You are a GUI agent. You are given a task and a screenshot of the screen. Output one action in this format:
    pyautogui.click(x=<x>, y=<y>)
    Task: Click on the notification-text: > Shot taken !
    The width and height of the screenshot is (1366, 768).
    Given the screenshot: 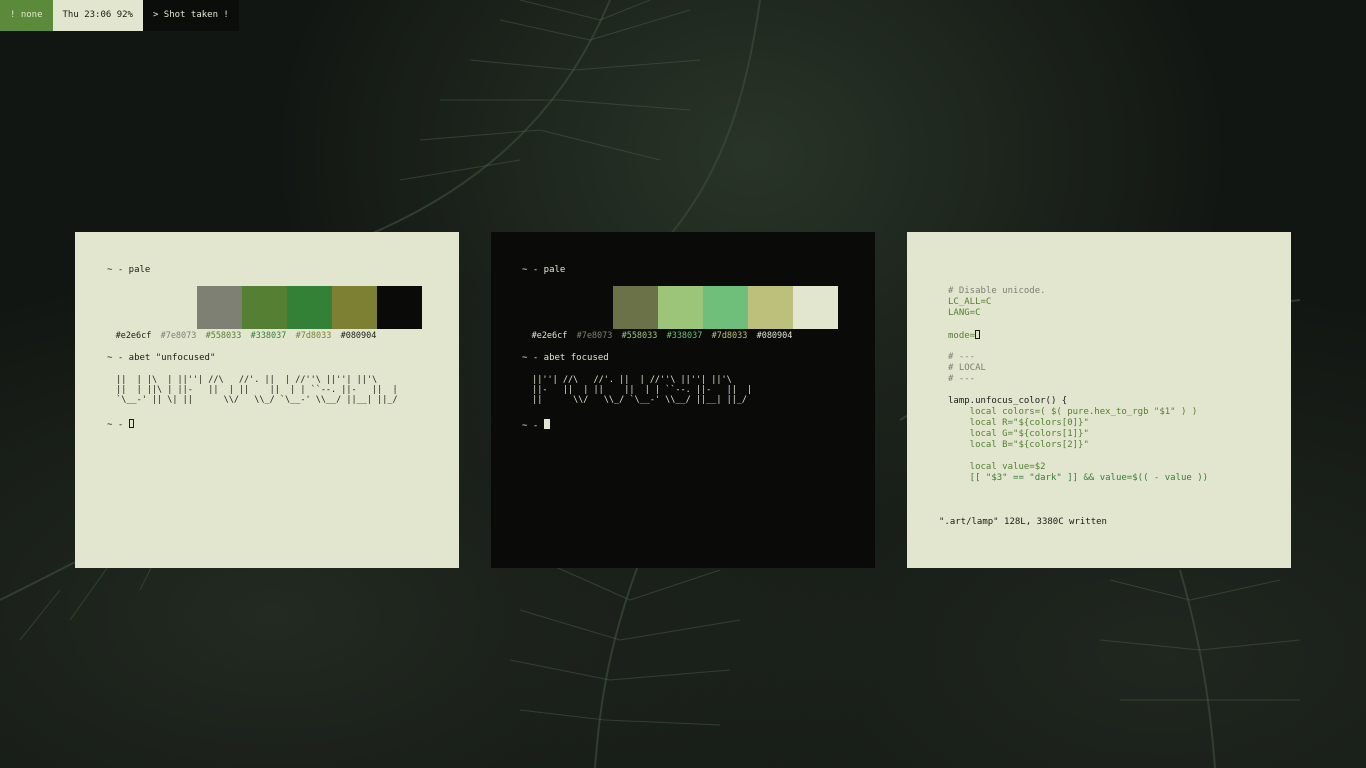 What is the action you would take?
    pyautogui.click(x=190, y=15)
    